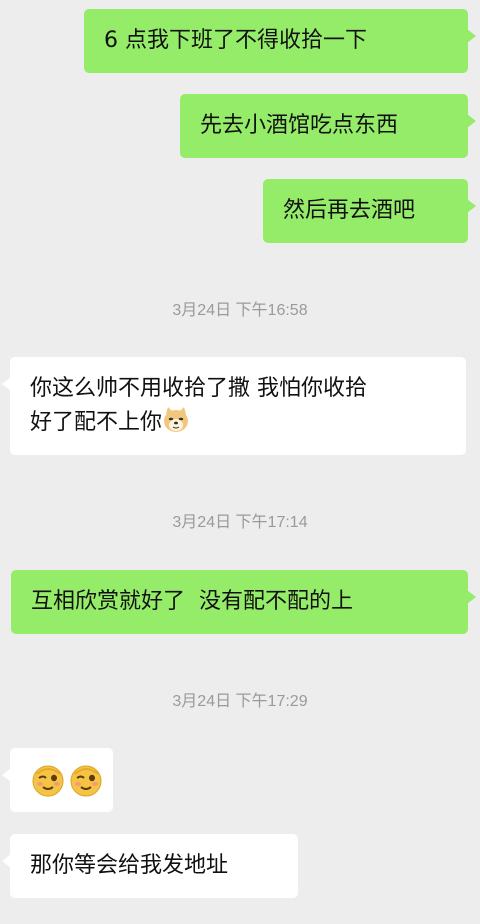 Image resolution: width=480 pixels, height=924 pixels. Describe the element at coordinates (176, 420) in the screenshot. I see `doge-emoji-icon` at that location.